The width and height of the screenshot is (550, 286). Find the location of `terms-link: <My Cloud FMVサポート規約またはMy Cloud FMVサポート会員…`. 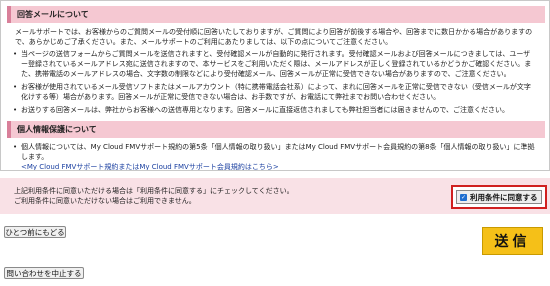

terms-link: <My Cloud FMVサポート規約またはMy Cloud FMVサポート会員… is located at coordinates (150, 166).